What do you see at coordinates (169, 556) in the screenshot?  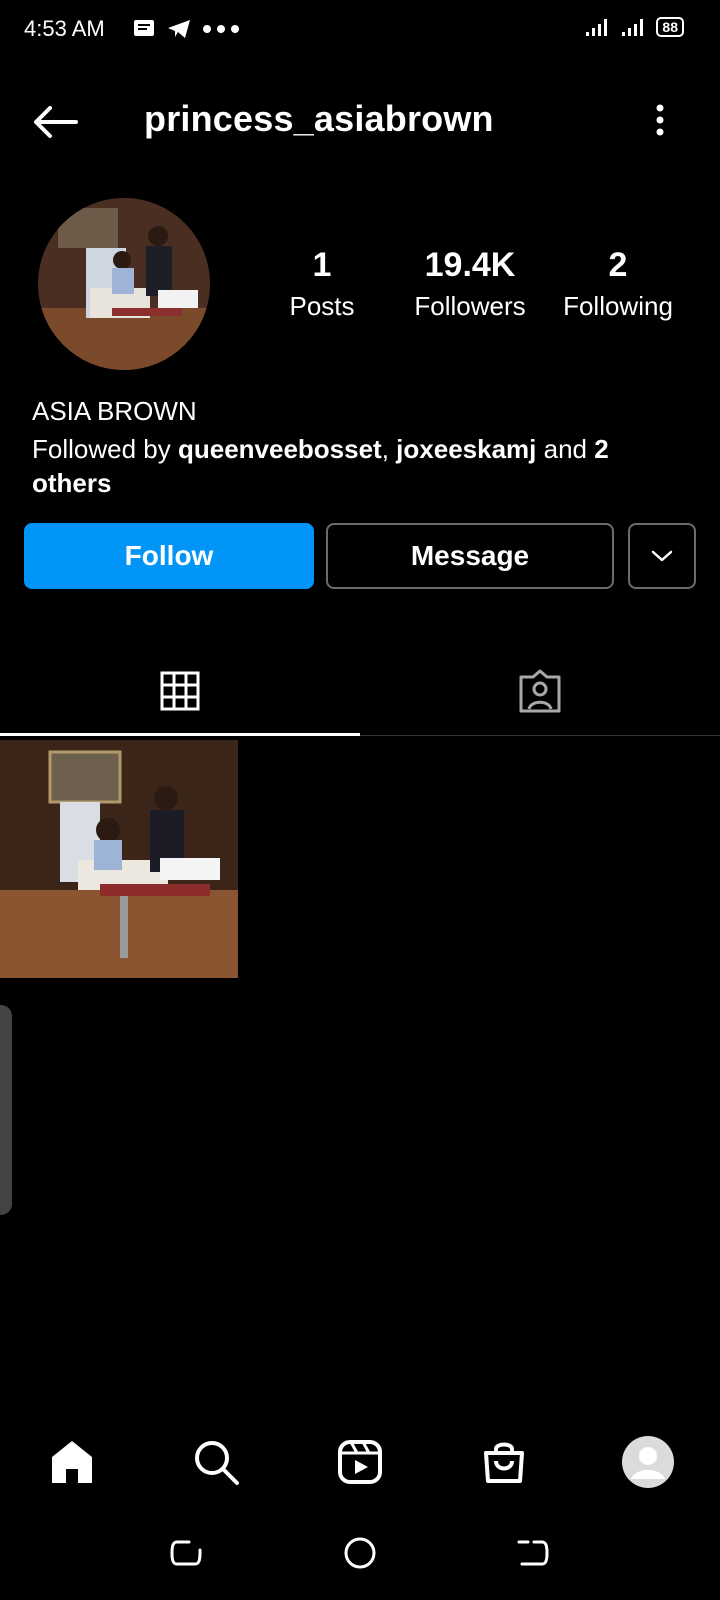 I see `follow-button: Follow` at bounding box center [169, 556].